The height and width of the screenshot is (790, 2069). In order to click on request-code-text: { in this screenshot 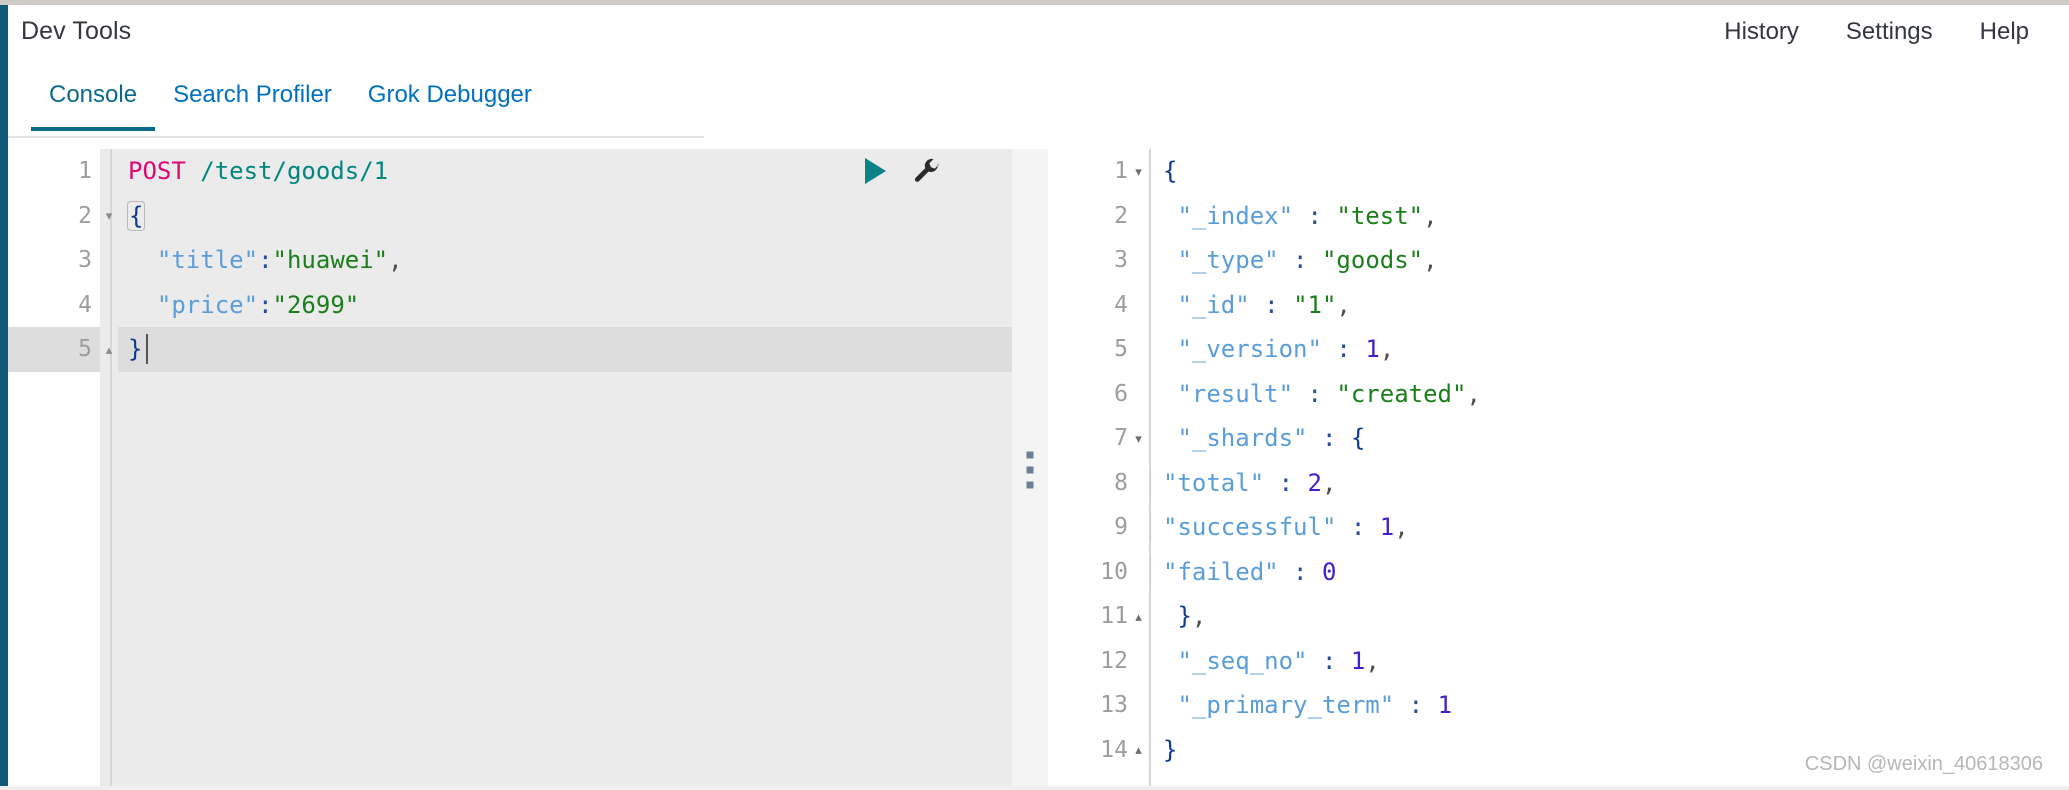, I will do `click(565, 216)`.